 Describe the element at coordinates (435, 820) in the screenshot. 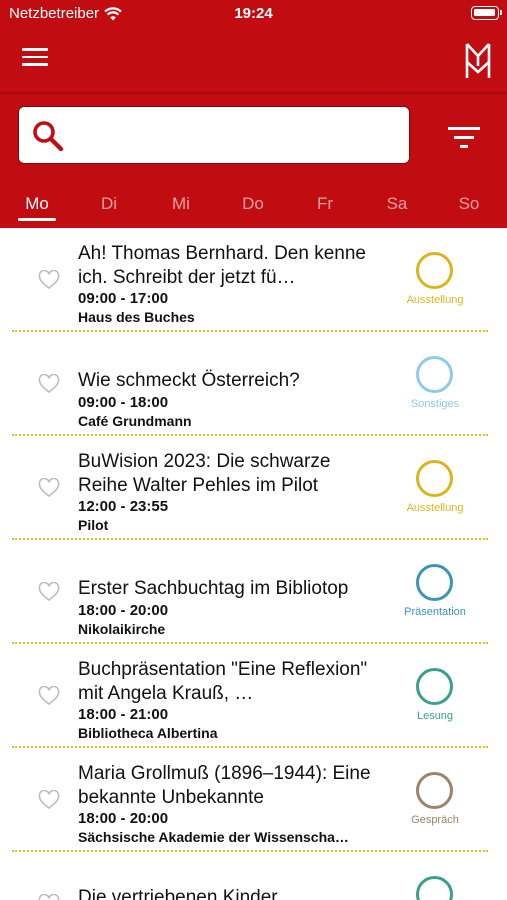

I see `event-category: Gespräch` at that location.